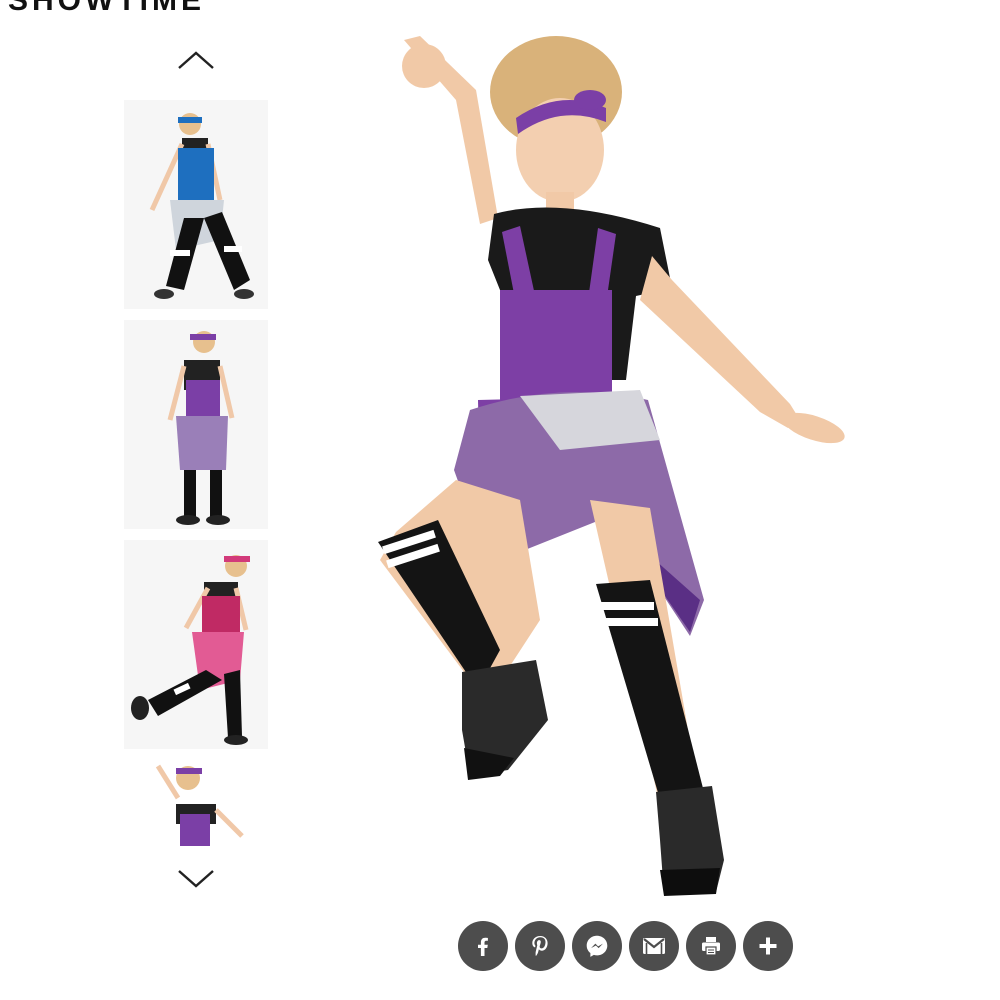  What do you see at coordinates (106, 8) in the screenshot?
I see `brand-logo-text: SHOWTIME` at bounding box center [106, 8].